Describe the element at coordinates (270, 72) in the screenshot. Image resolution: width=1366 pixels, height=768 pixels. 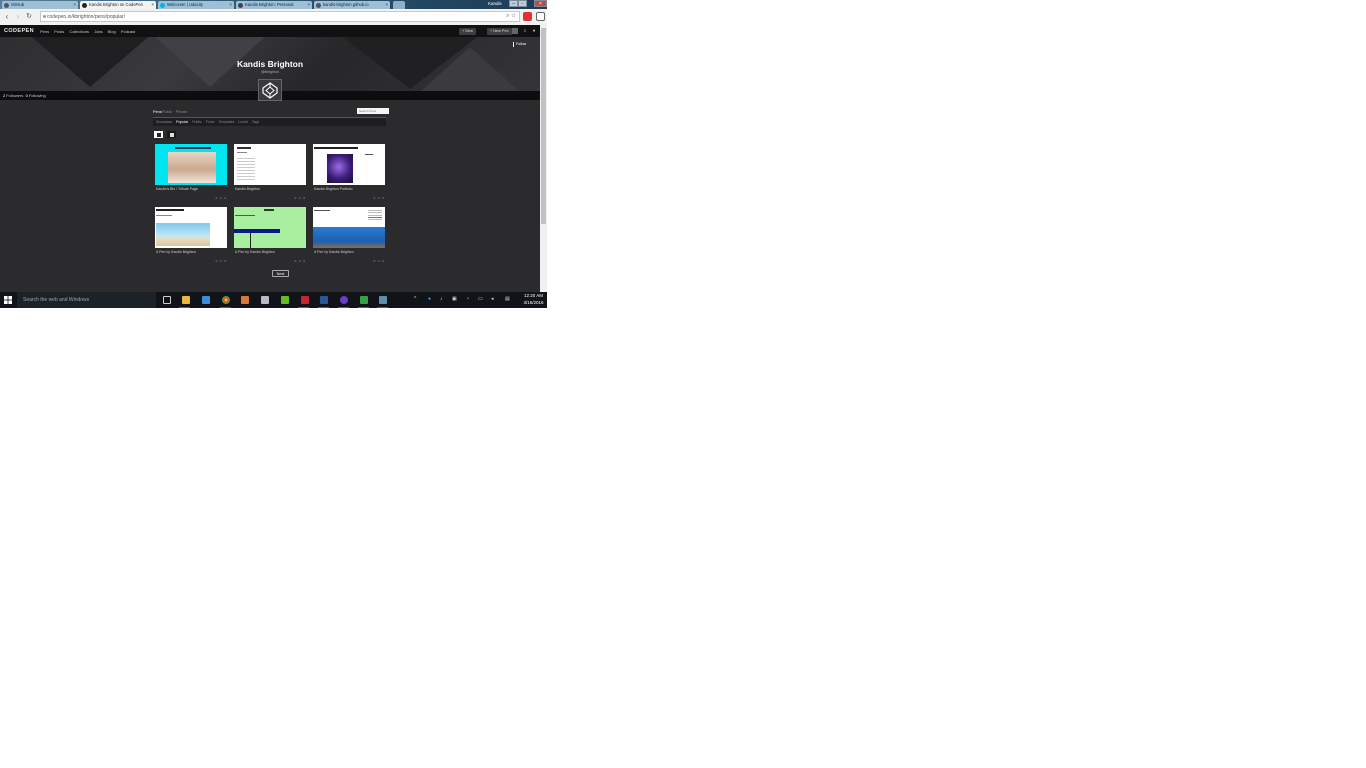
I see `profile-handle: @kbrighton` at that location.